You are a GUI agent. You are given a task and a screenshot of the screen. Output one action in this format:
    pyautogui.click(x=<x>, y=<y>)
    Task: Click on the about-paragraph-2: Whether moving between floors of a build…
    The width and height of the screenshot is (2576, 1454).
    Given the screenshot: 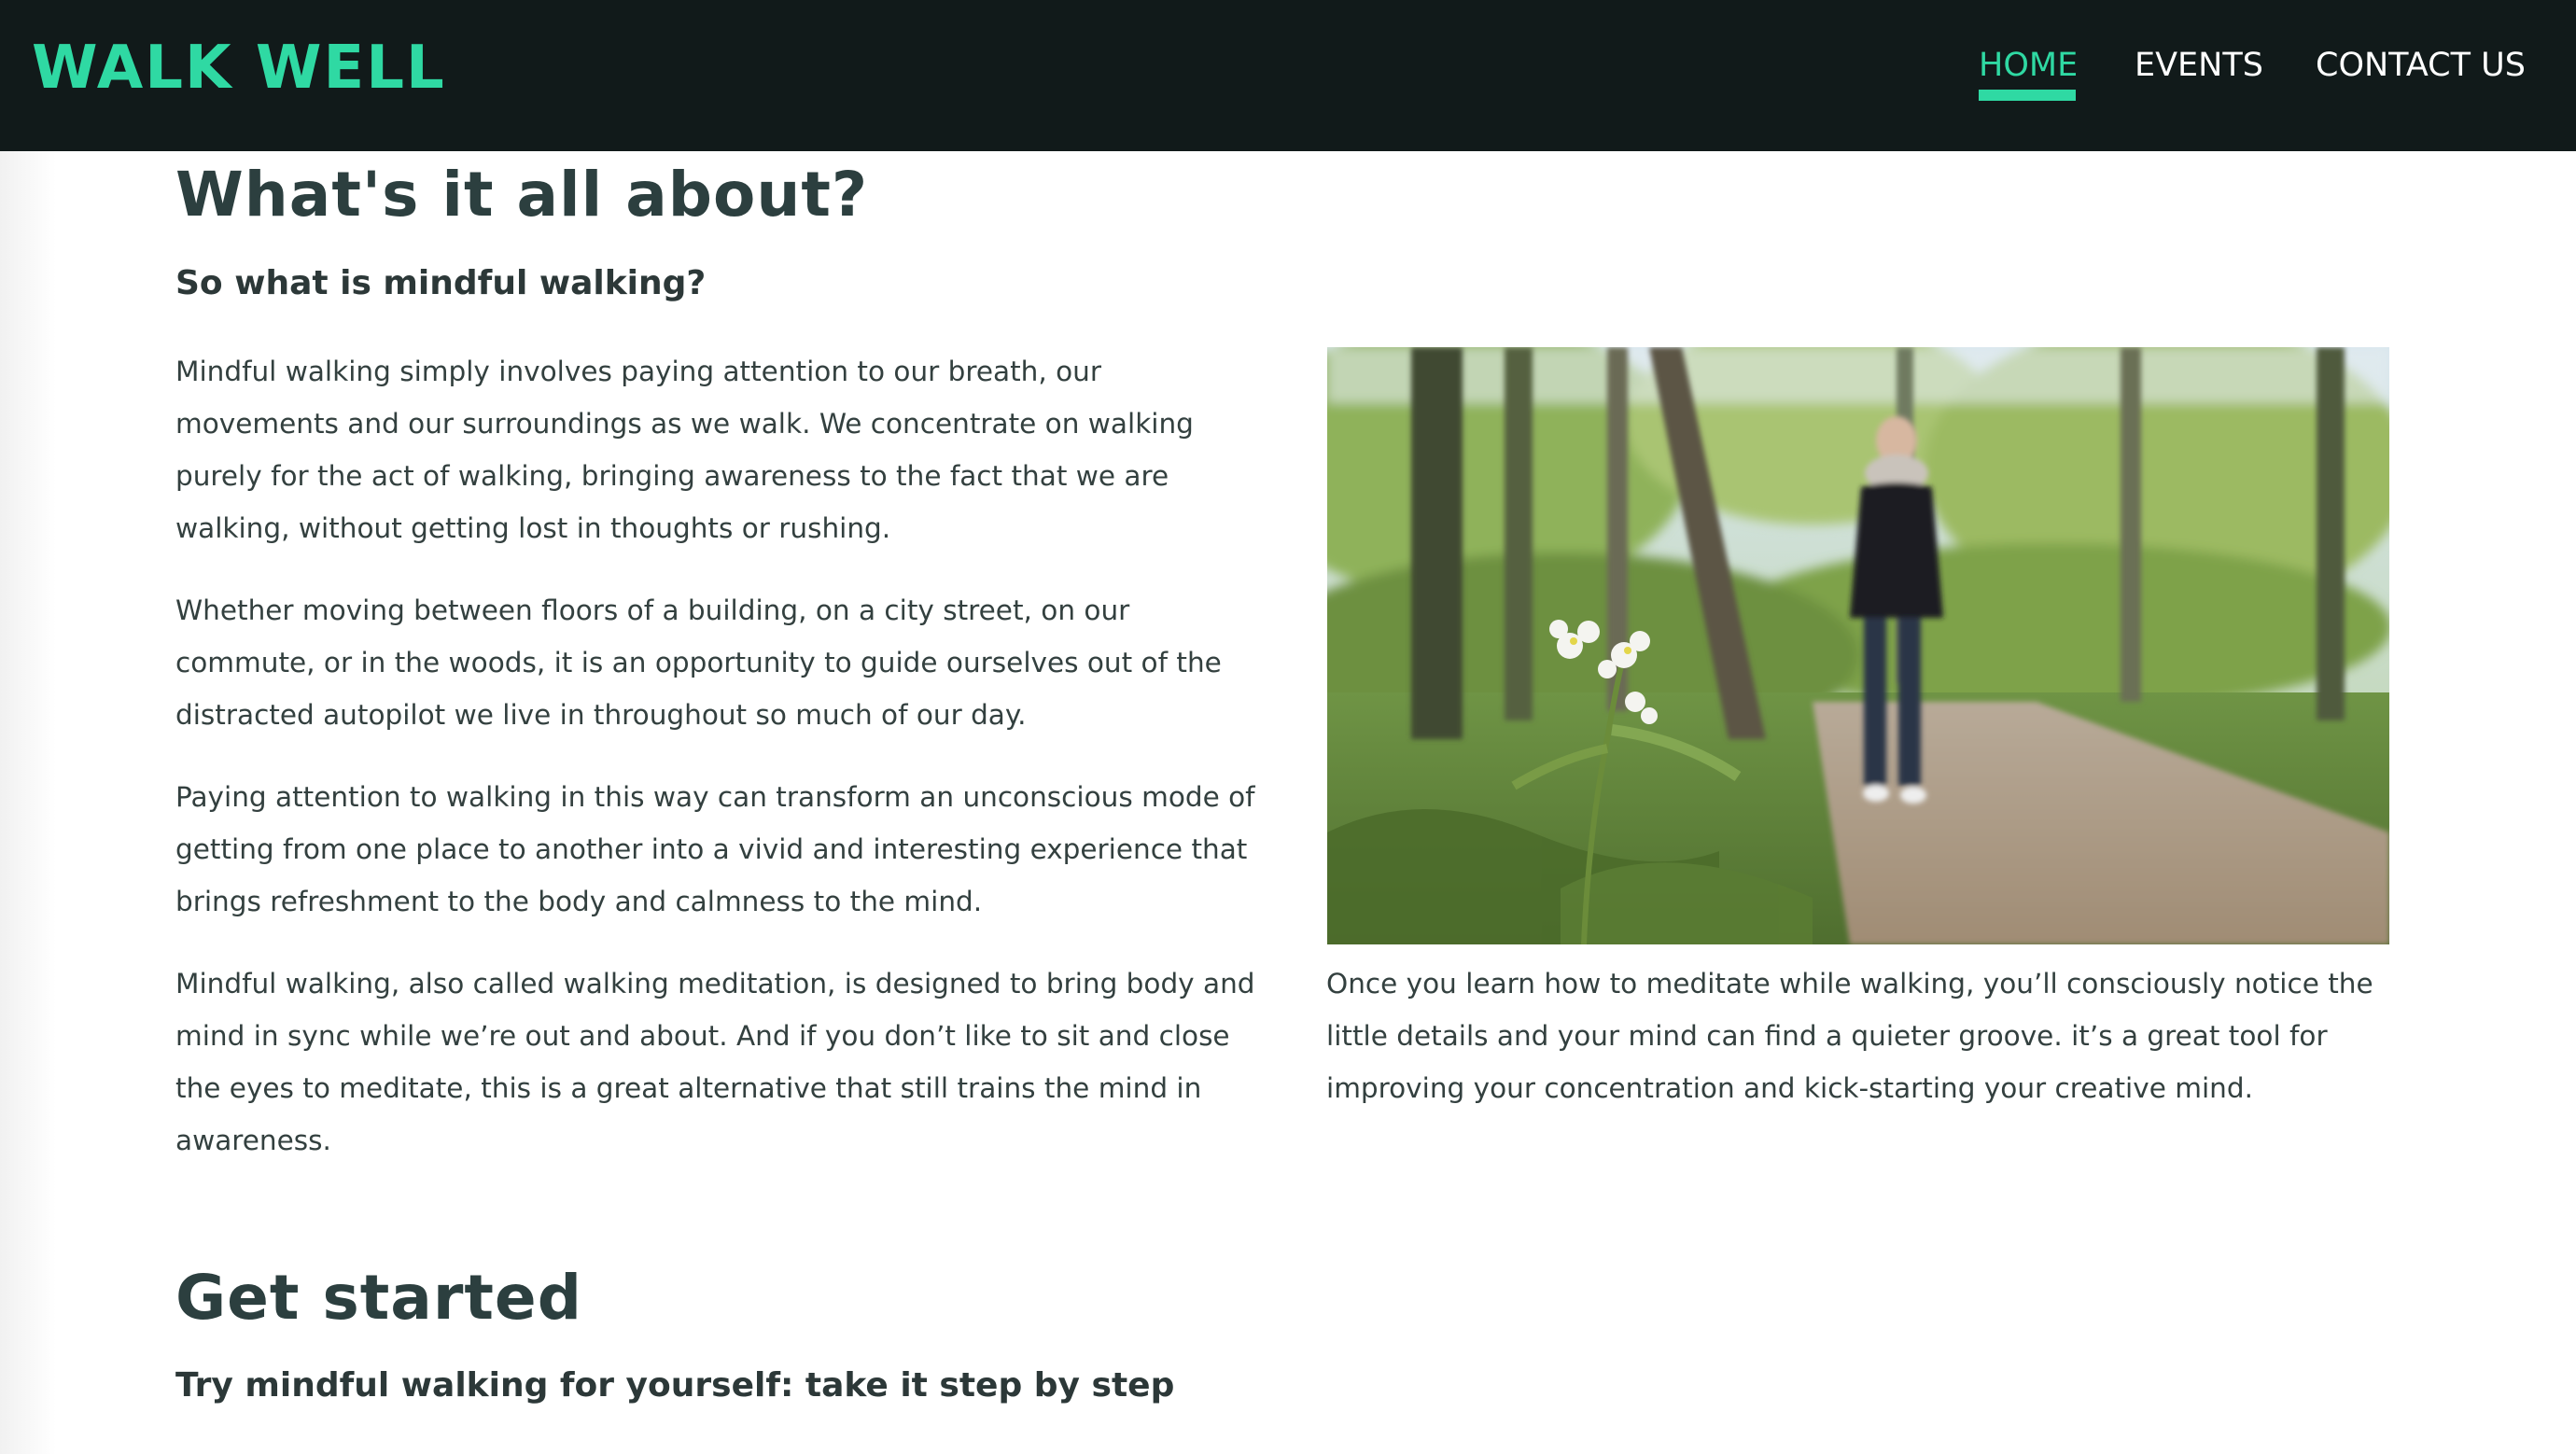 What is the action you would take?
    pyautogui.click(x=698, y=662)
    